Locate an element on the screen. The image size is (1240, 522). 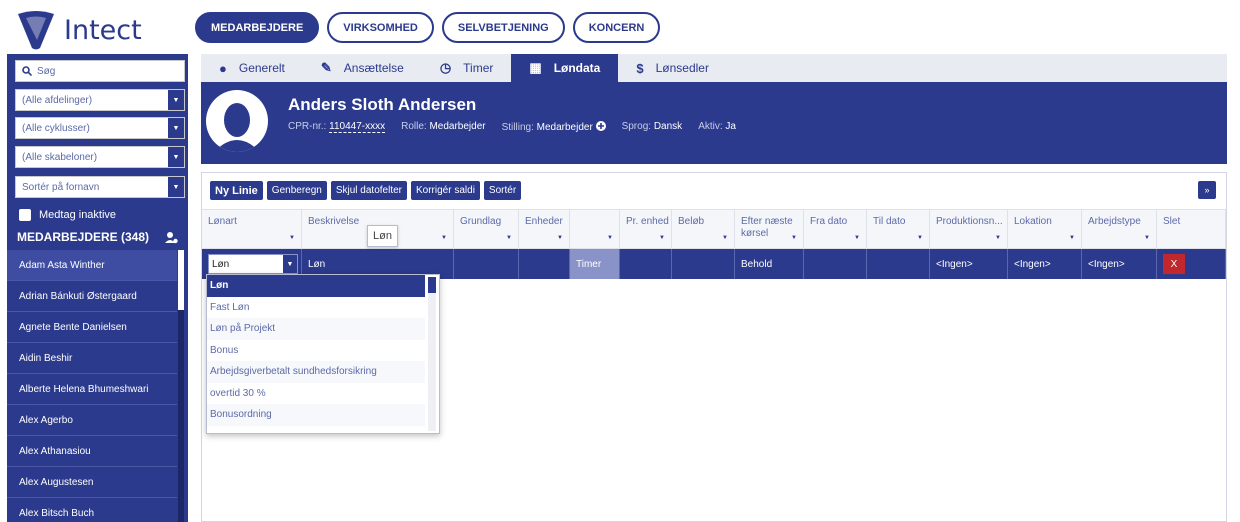
dropdown-option: Arbejdsgiverbetalt sundhedsforsikring is located at coordinates (316, 372).